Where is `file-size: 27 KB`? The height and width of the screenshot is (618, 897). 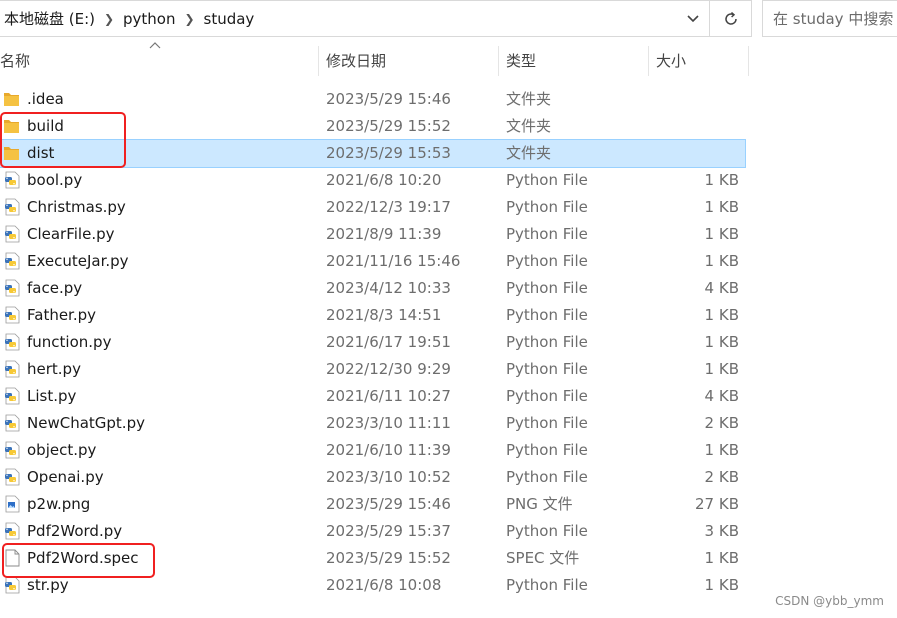 file-size: 27 KB is located at coordinates (717, 504).